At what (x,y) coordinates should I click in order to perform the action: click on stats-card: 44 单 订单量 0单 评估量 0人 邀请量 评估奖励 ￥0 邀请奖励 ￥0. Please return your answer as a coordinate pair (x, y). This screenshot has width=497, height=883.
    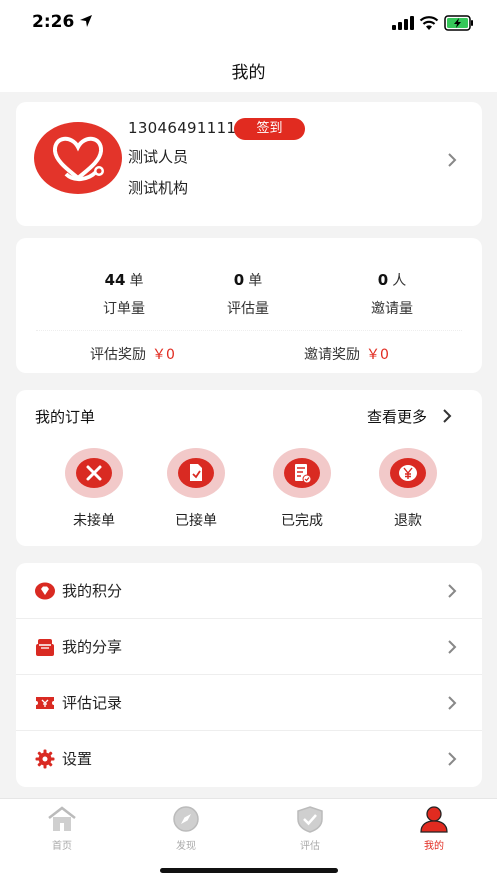
    Looking at the image, I should click on (249, 305).